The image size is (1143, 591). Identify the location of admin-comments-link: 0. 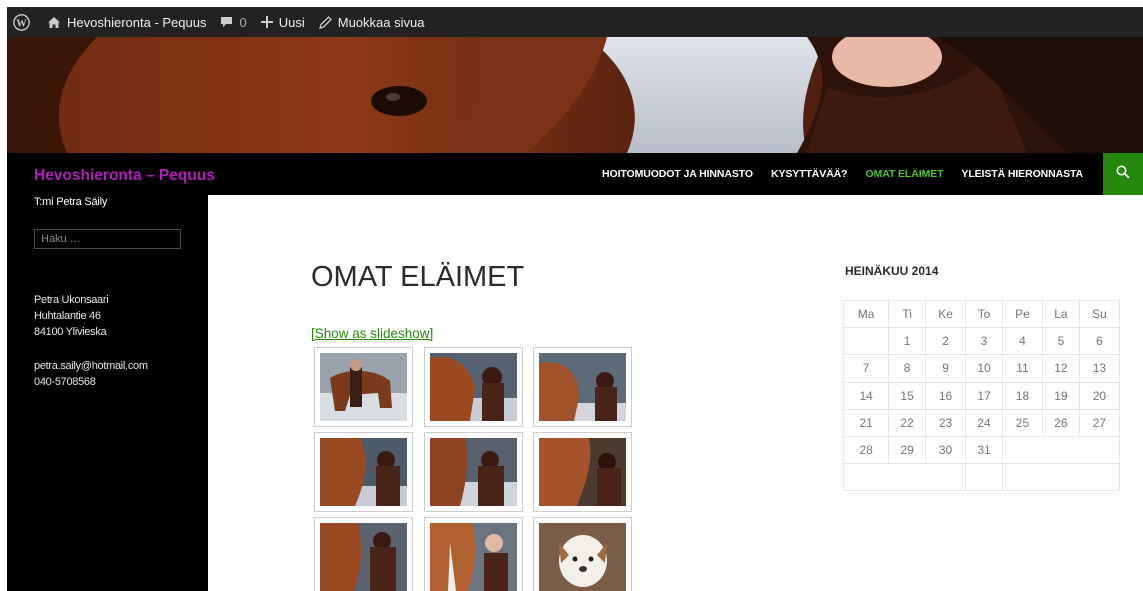
(233, 22).